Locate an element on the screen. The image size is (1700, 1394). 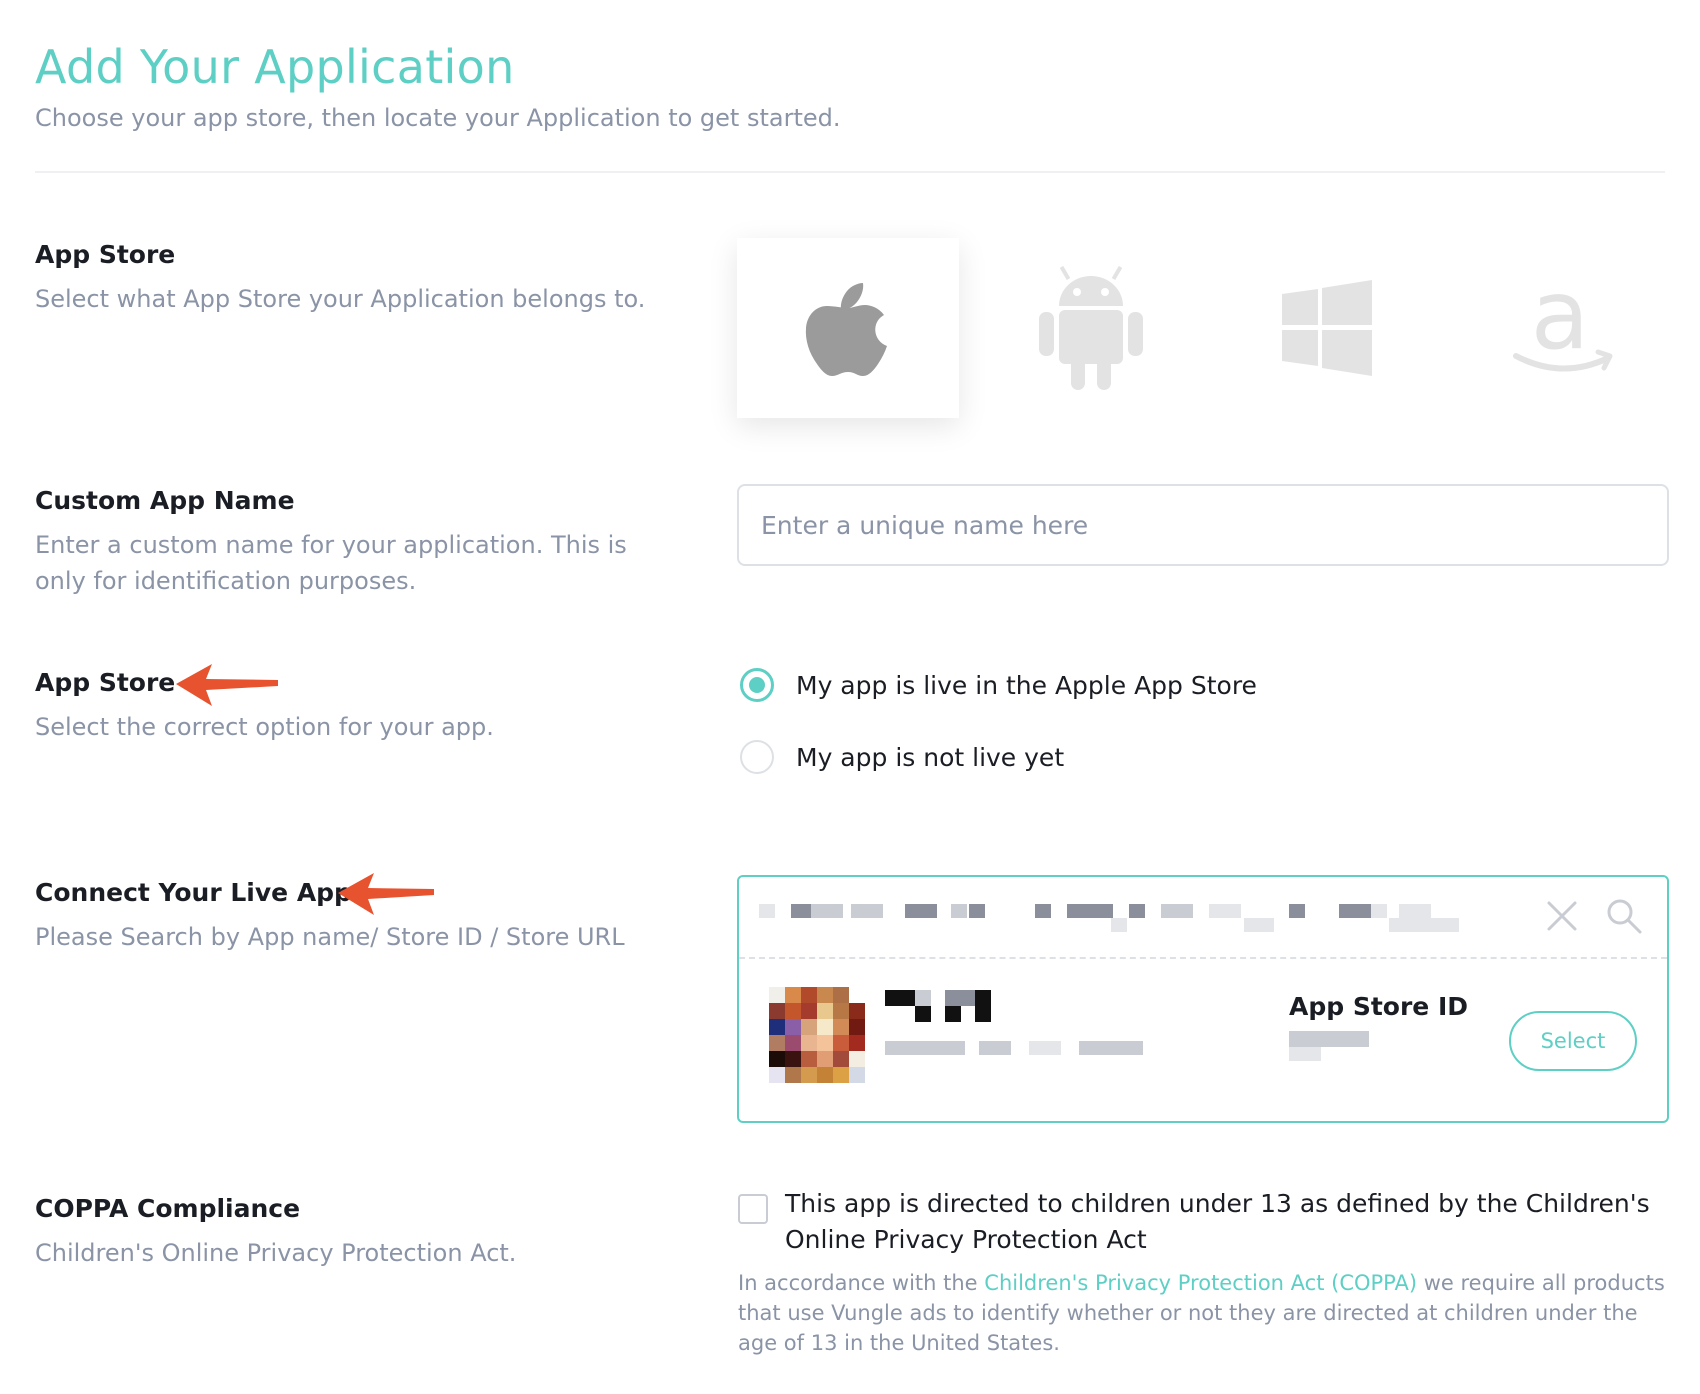
coppa-checkbox is located at coordinates (753, 1209).